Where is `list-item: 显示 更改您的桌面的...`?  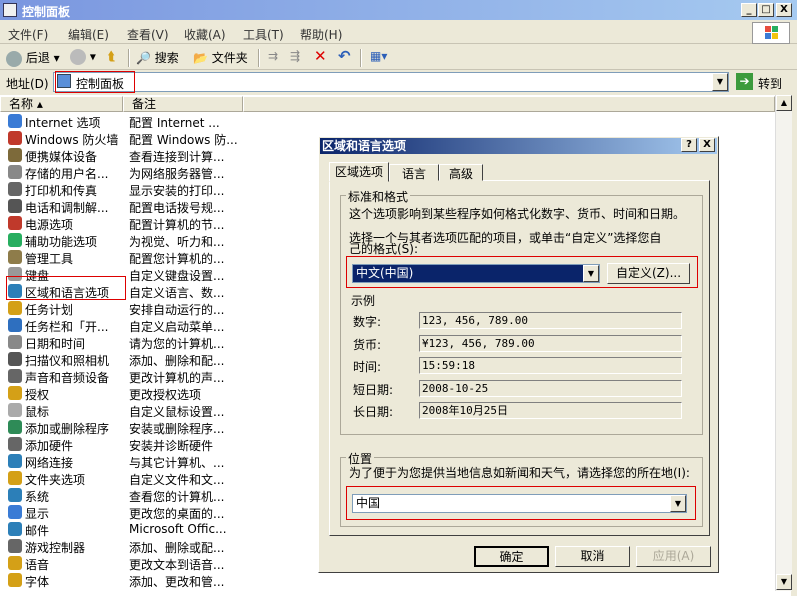 list-item: 显示 更改您的桌面的... is located at coordinates (120, 512).